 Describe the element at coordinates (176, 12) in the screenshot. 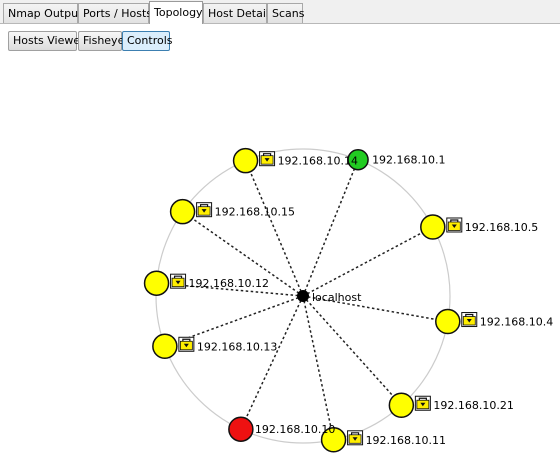

I see `tab-topology: Topology` at that location.